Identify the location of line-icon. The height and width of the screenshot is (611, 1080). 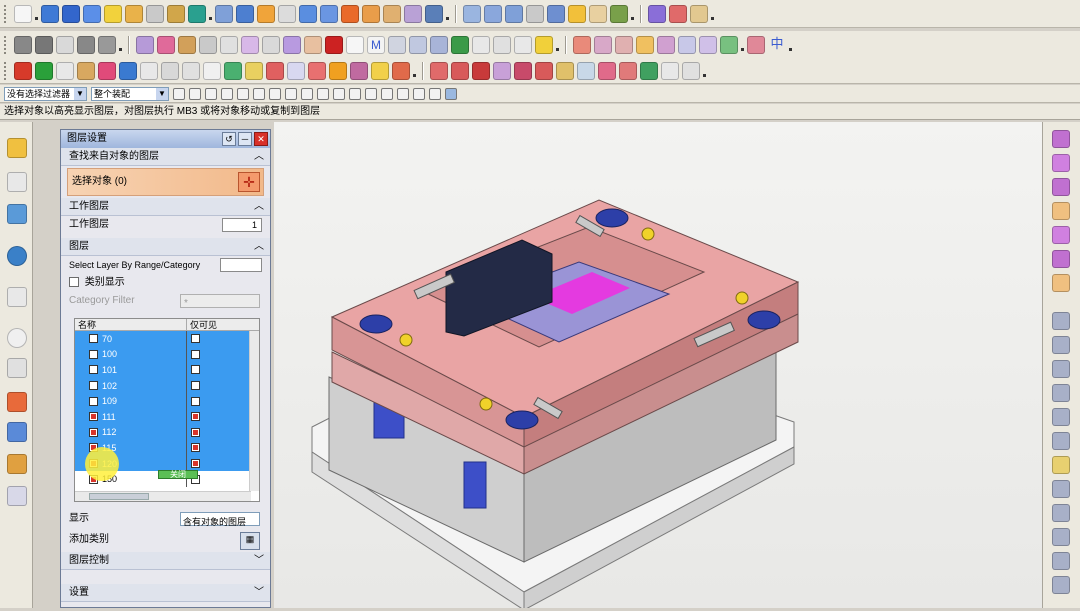
(44, 44).